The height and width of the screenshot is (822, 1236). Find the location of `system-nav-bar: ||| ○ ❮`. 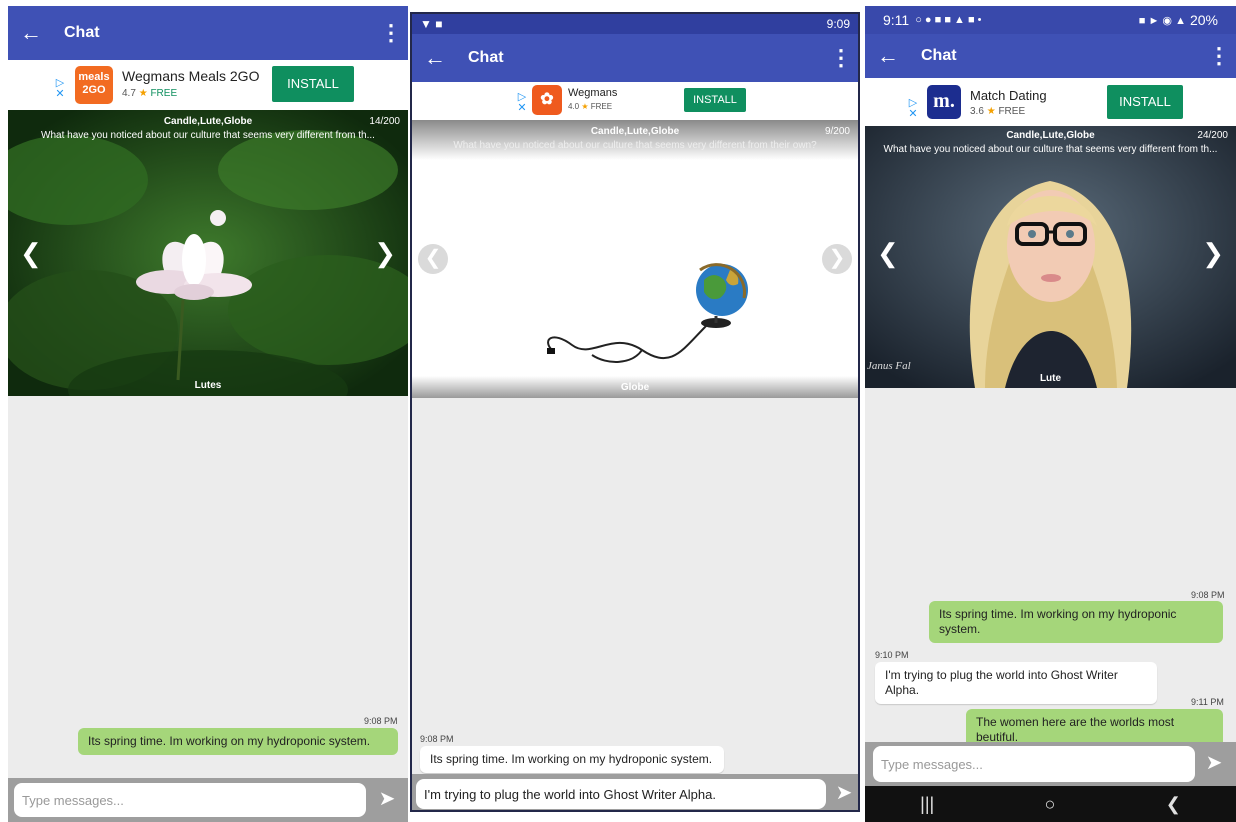

system-nav-bar: ||| ○ ❮ is located at coordinates (1050, 804).